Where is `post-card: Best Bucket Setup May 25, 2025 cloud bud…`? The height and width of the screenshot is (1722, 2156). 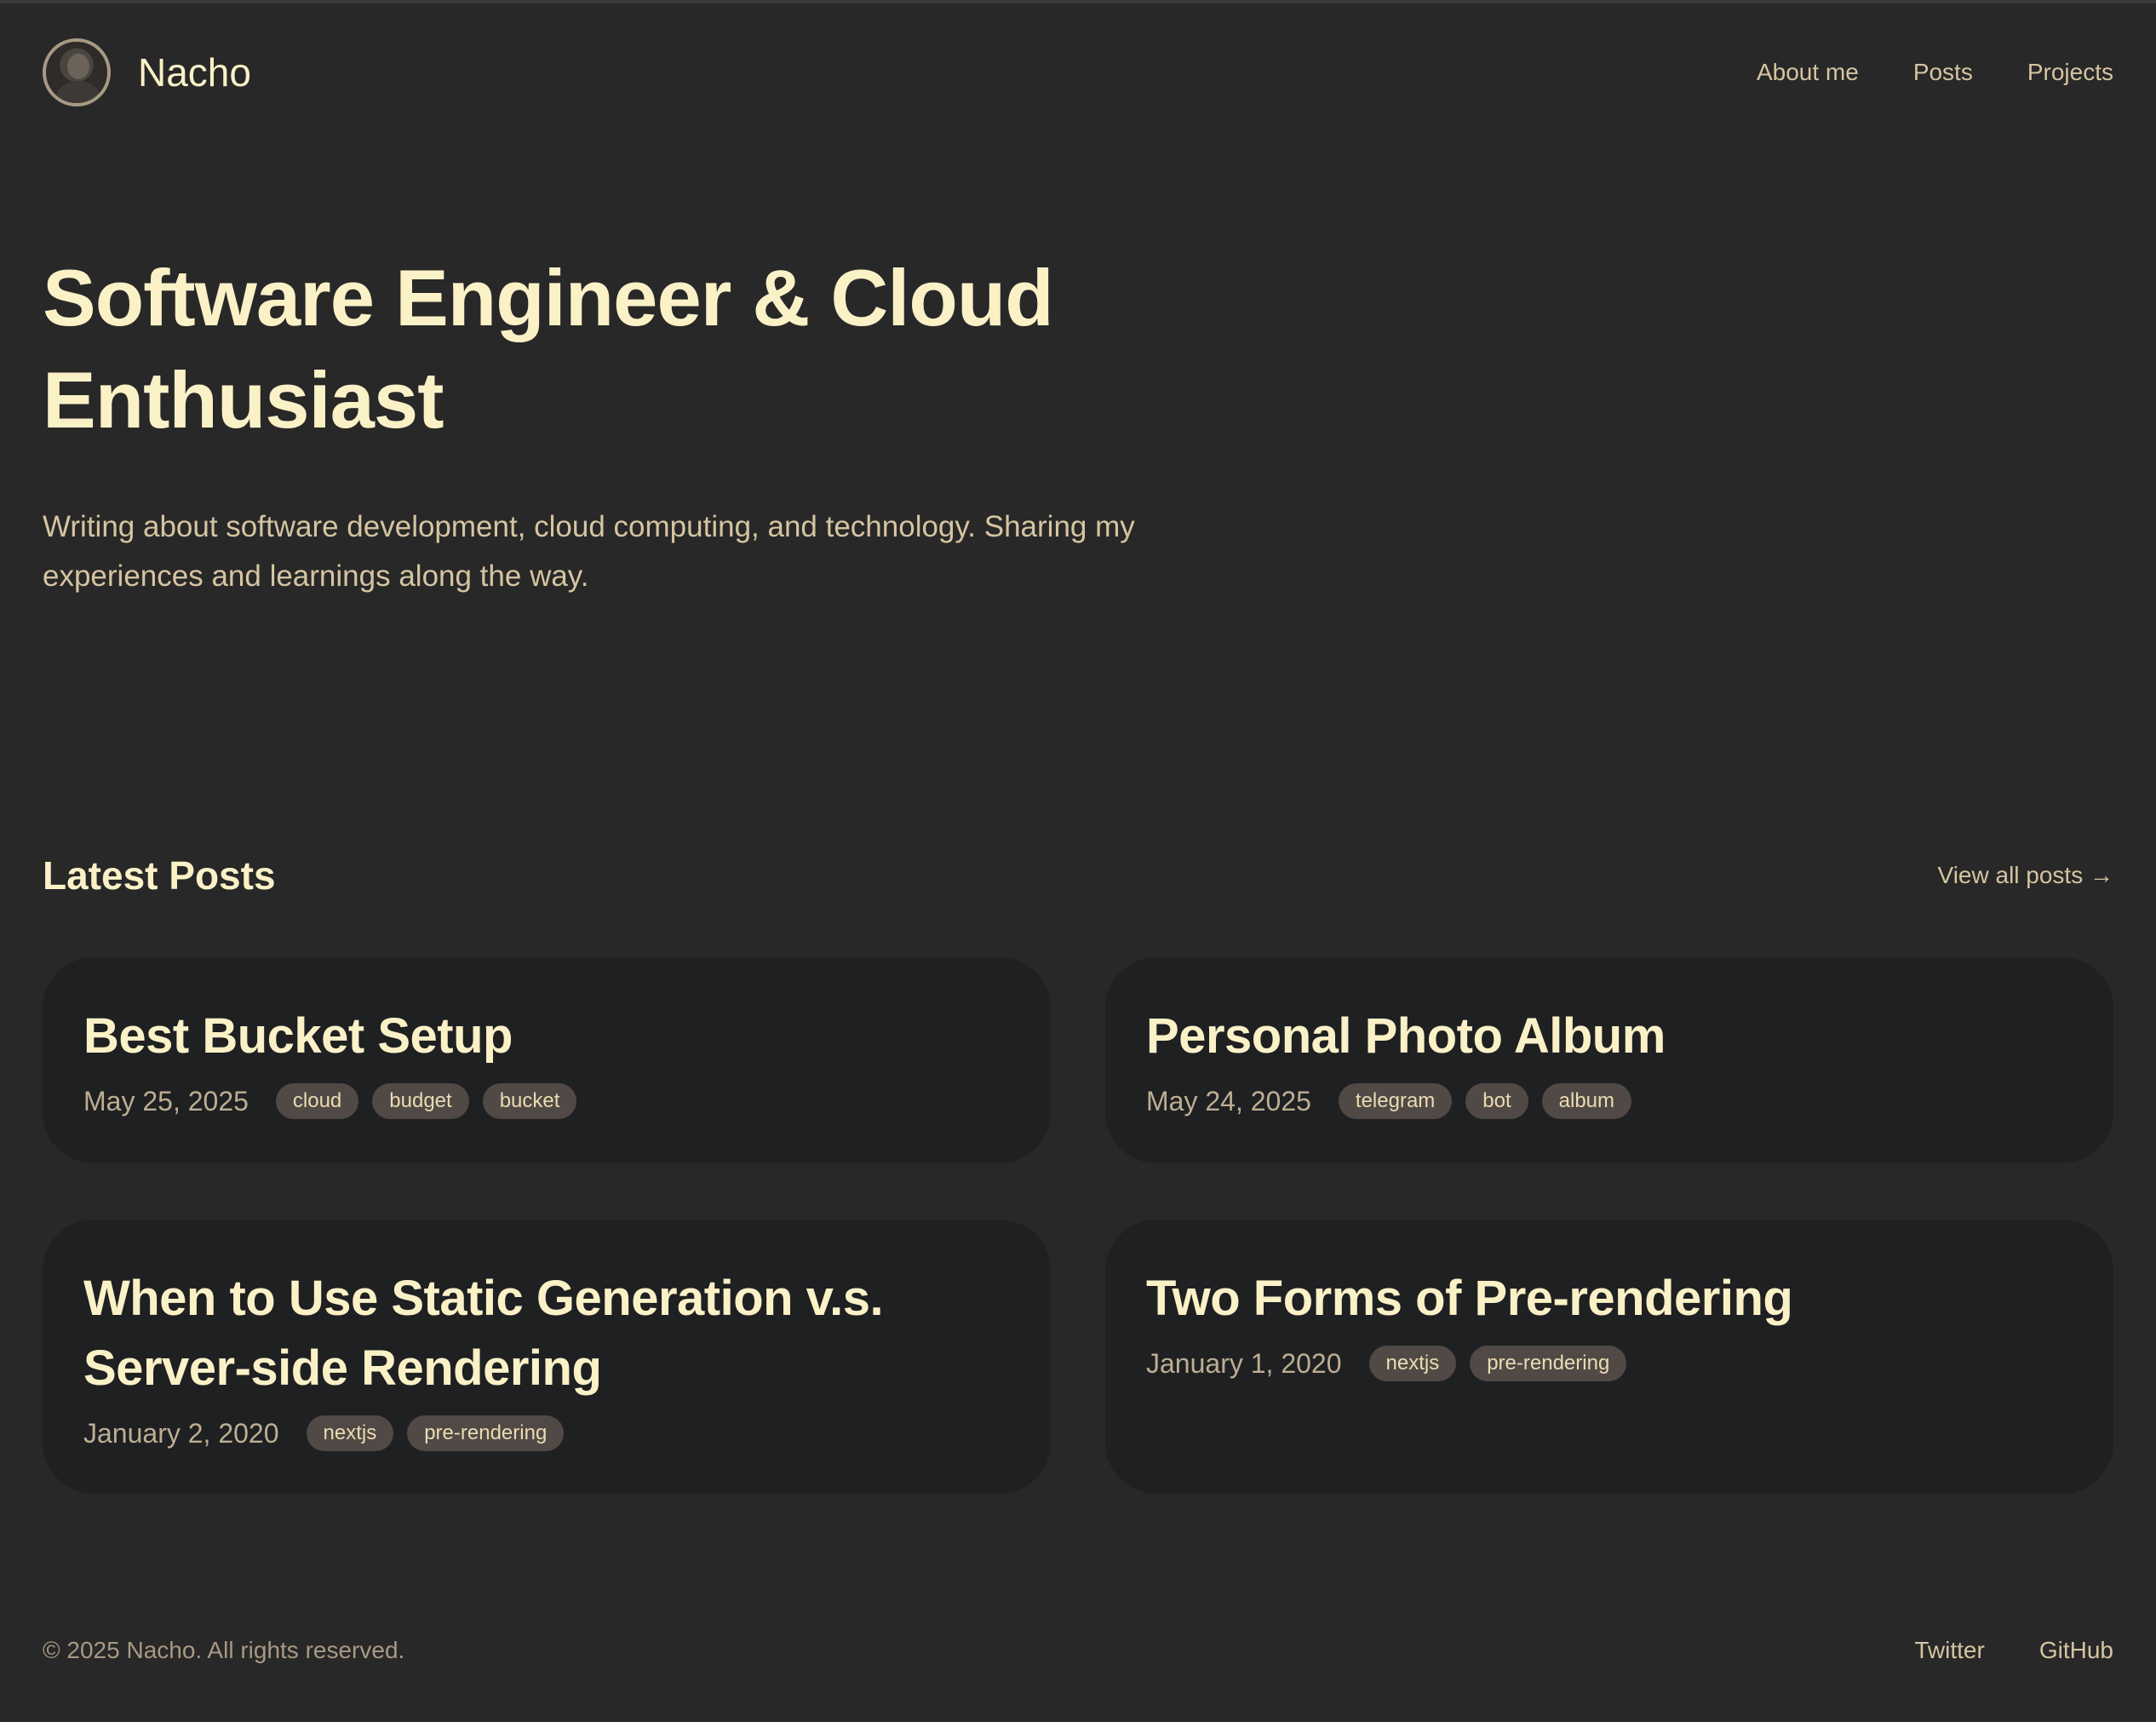
post-card: Best Bucket Setup May 25, 2025 cloud bud… is located at coordinates (547, 1060).